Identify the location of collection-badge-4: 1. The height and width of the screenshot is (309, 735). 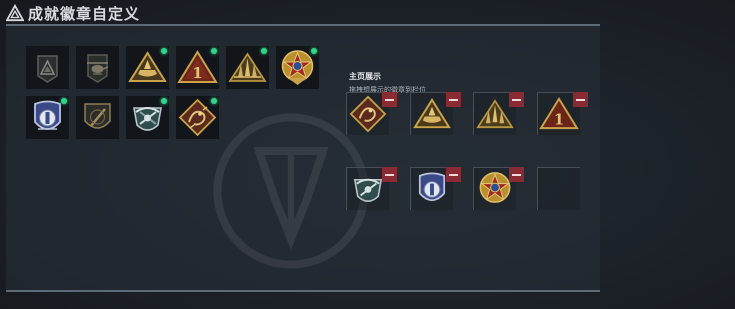
(197, 67).